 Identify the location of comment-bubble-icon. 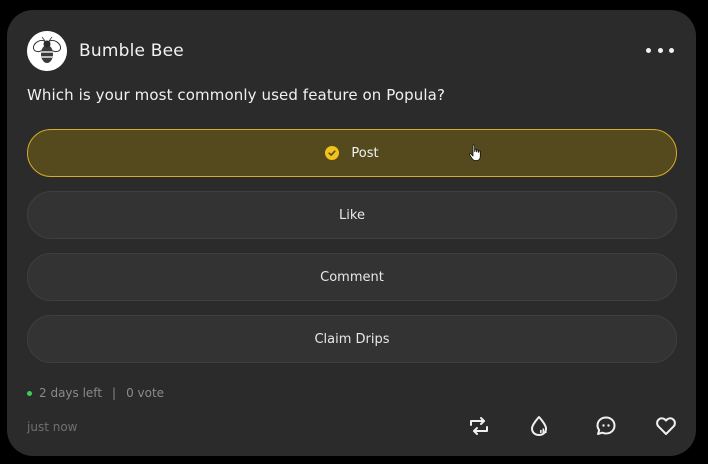
(606, 425).